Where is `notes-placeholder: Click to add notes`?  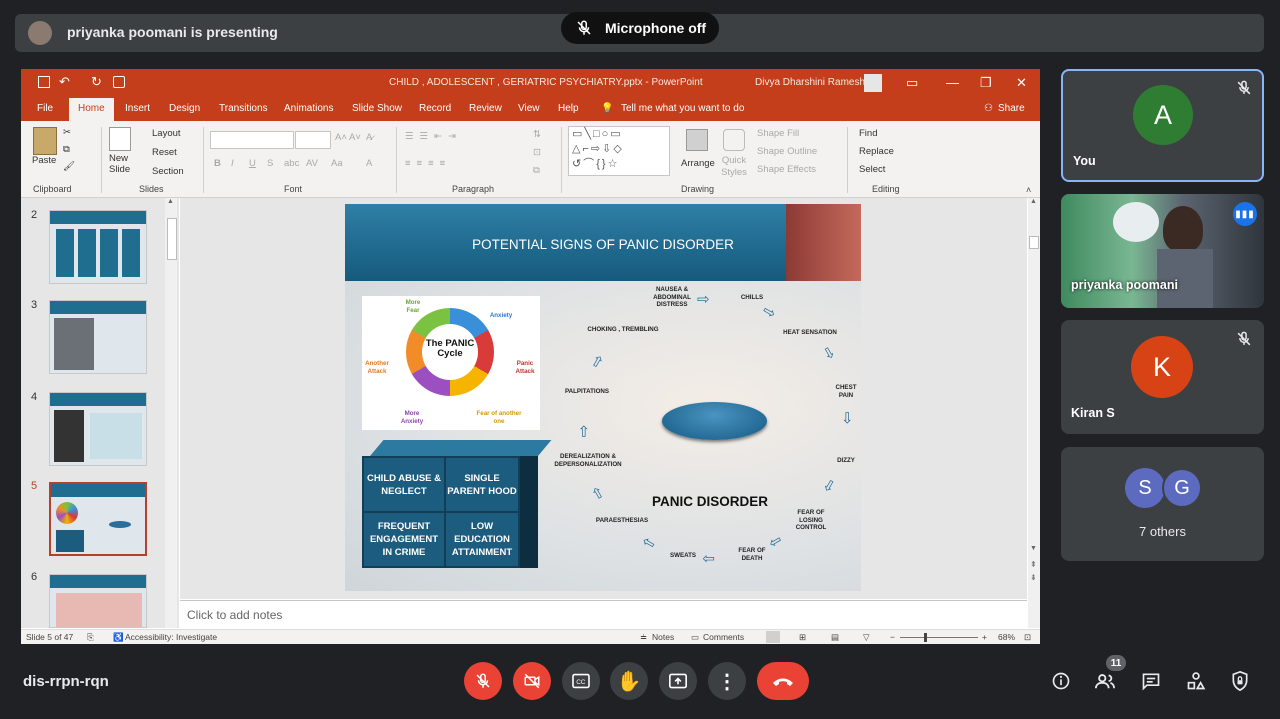 notes-placeholder: Click to add notes is located at coordinates (234, 615).